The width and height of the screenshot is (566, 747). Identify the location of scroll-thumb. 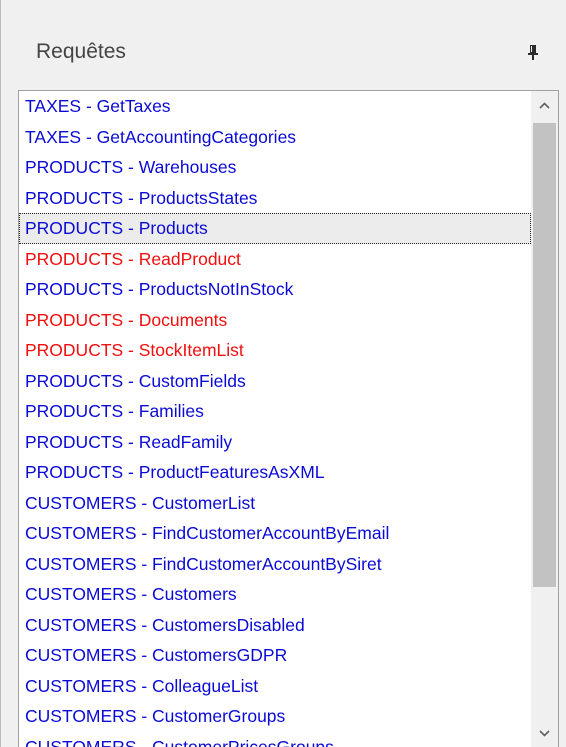
(544, 355).